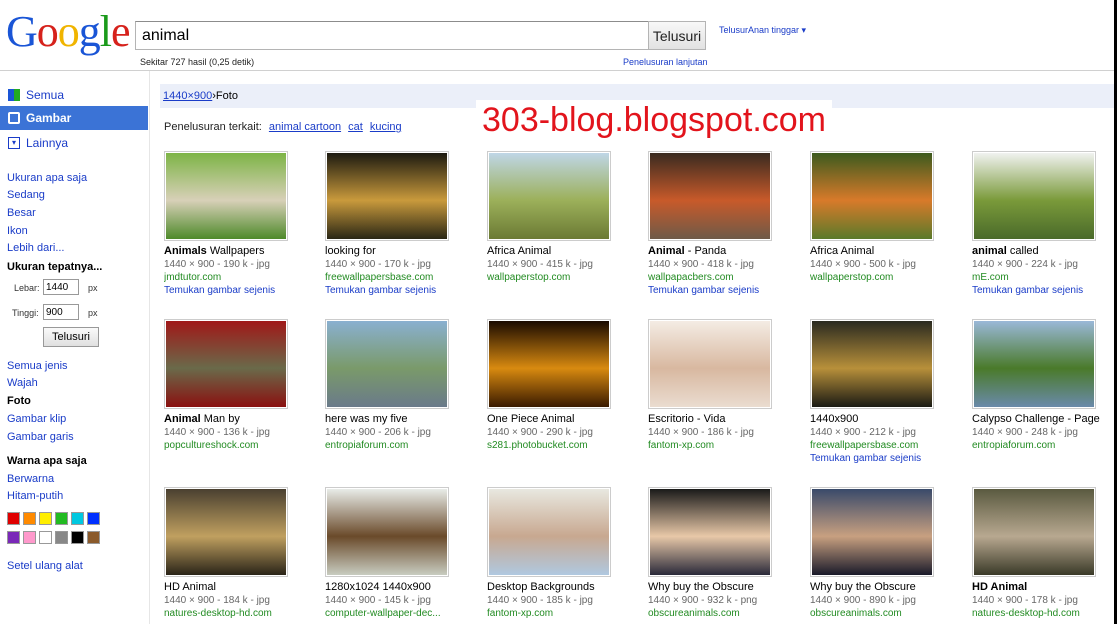 This screenshot has width=1117, height=624. Describe the element at coordinates (541, 587) in the screenshot. I see `result-title-rest: Desktop Backgrounds` at that location.